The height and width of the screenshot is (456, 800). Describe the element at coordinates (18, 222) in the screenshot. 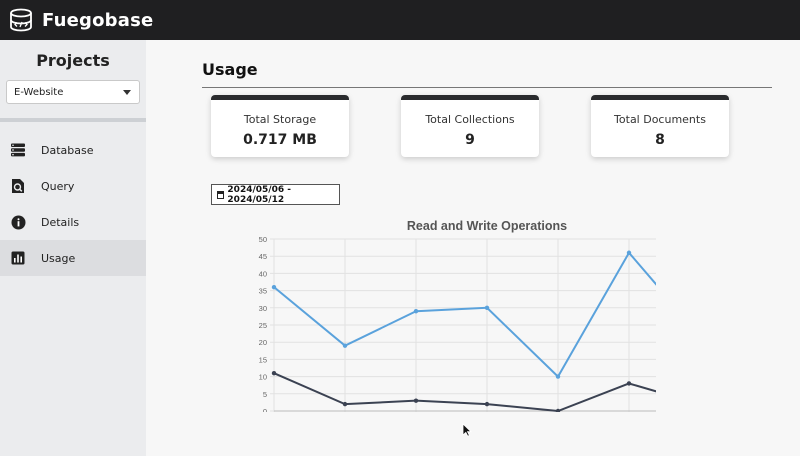

I see `info-icon` at that location.